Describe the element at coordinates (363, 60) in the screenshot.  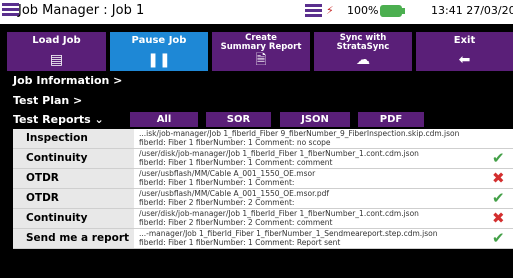
I see `cloud-icon: ☁` at that location.